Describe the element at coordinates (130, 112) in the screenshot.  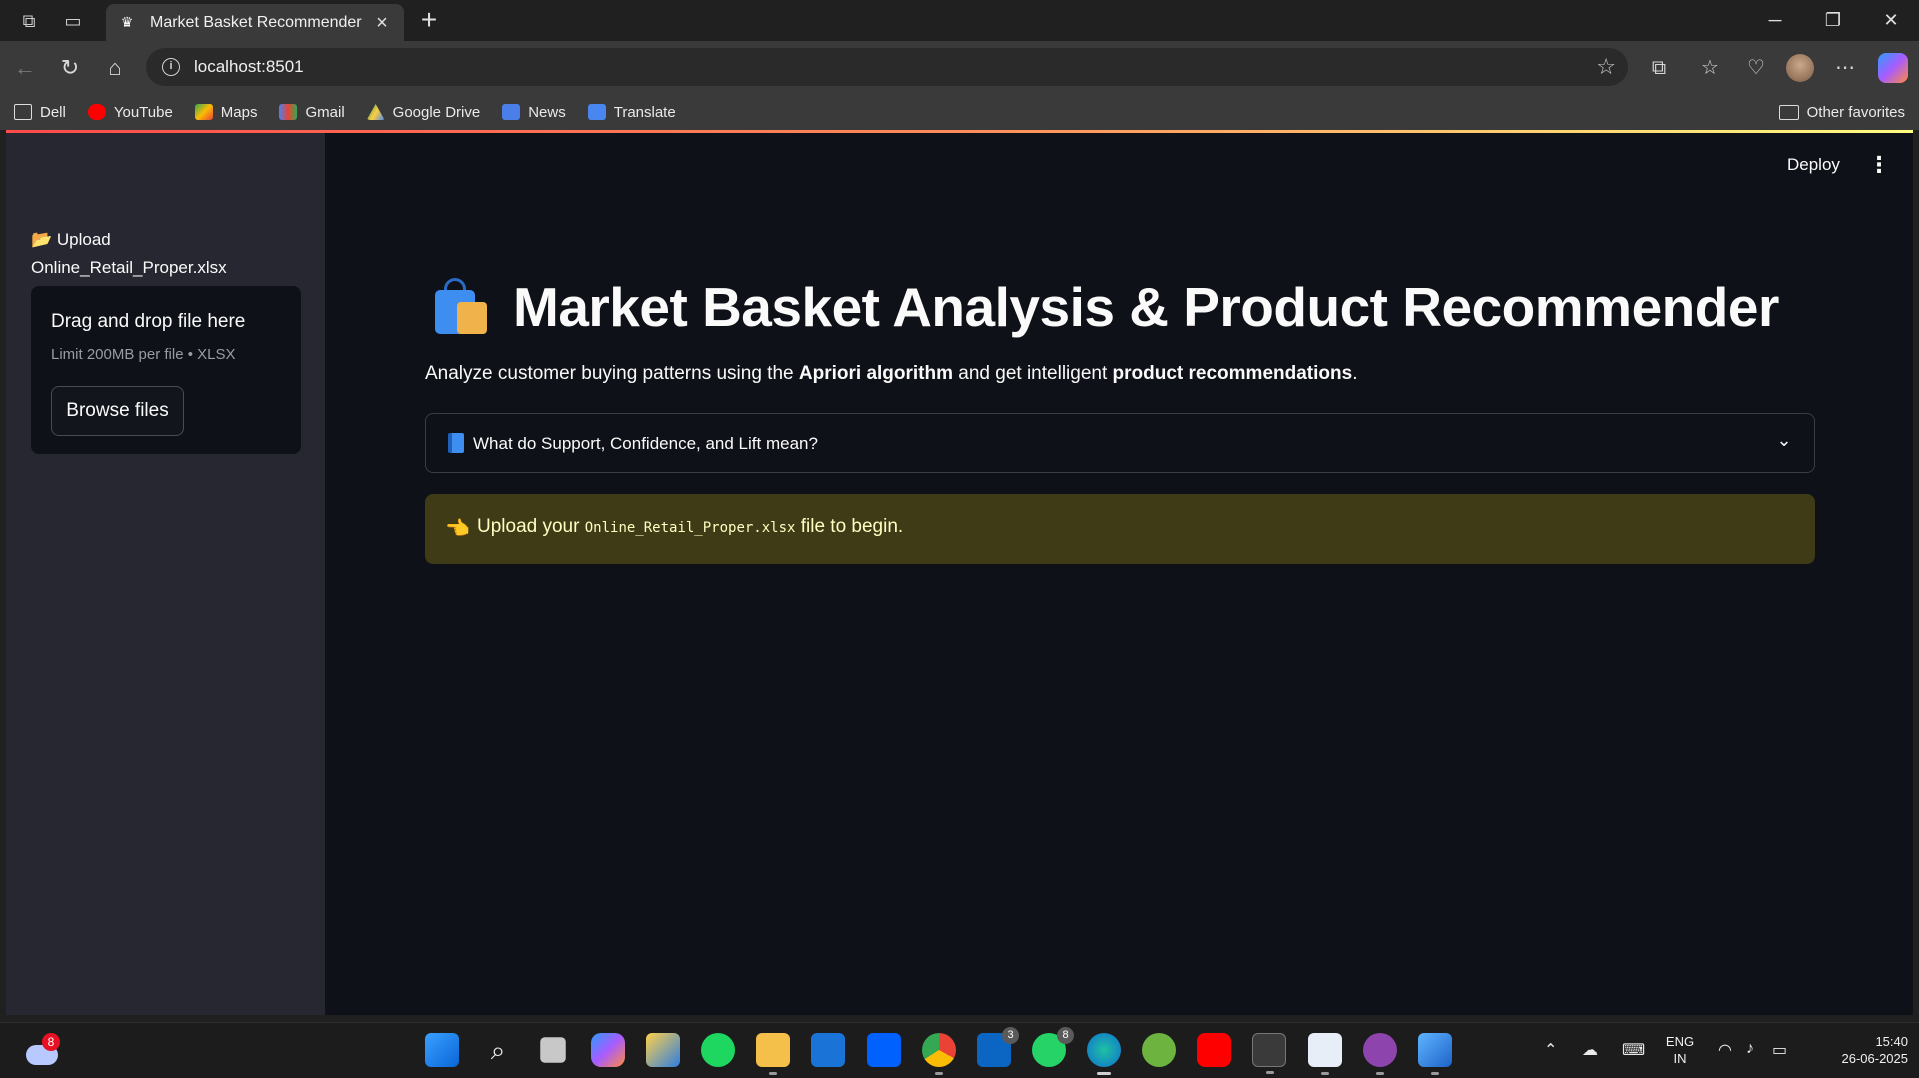
I see `bookmark-youtube: YouTube` at that location.